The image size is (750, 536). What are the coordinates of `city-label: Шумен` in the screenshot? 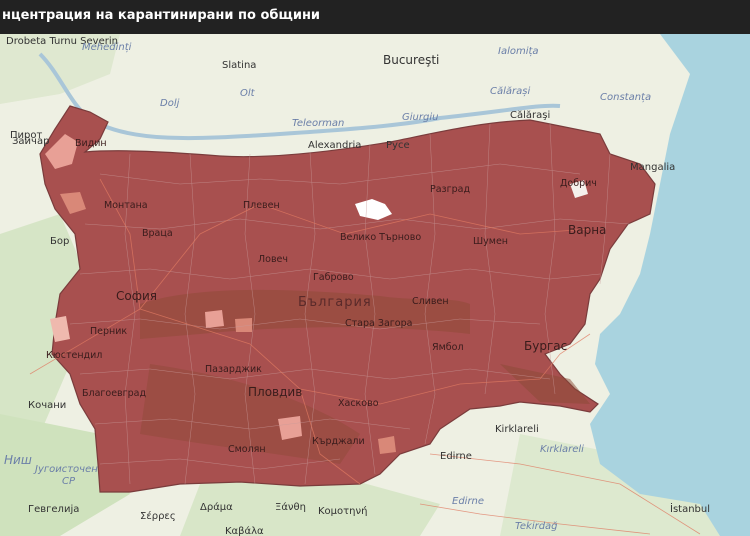 It's located at (490, 241).